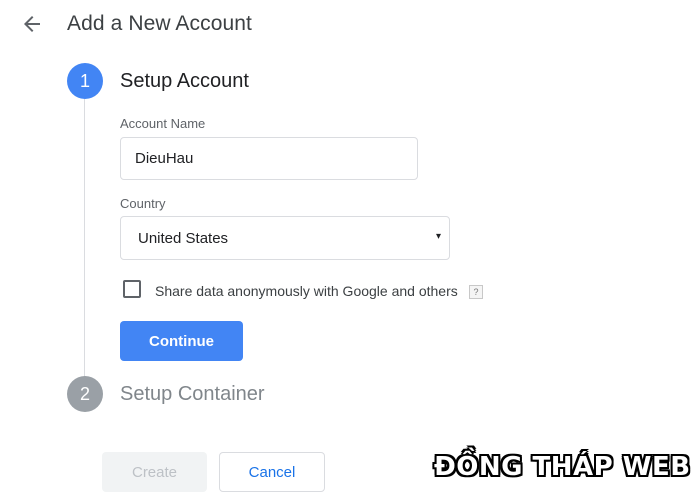 This screenshot has height=500, width=700. I want to click on step-2-badge: 2, so click(85, 394).